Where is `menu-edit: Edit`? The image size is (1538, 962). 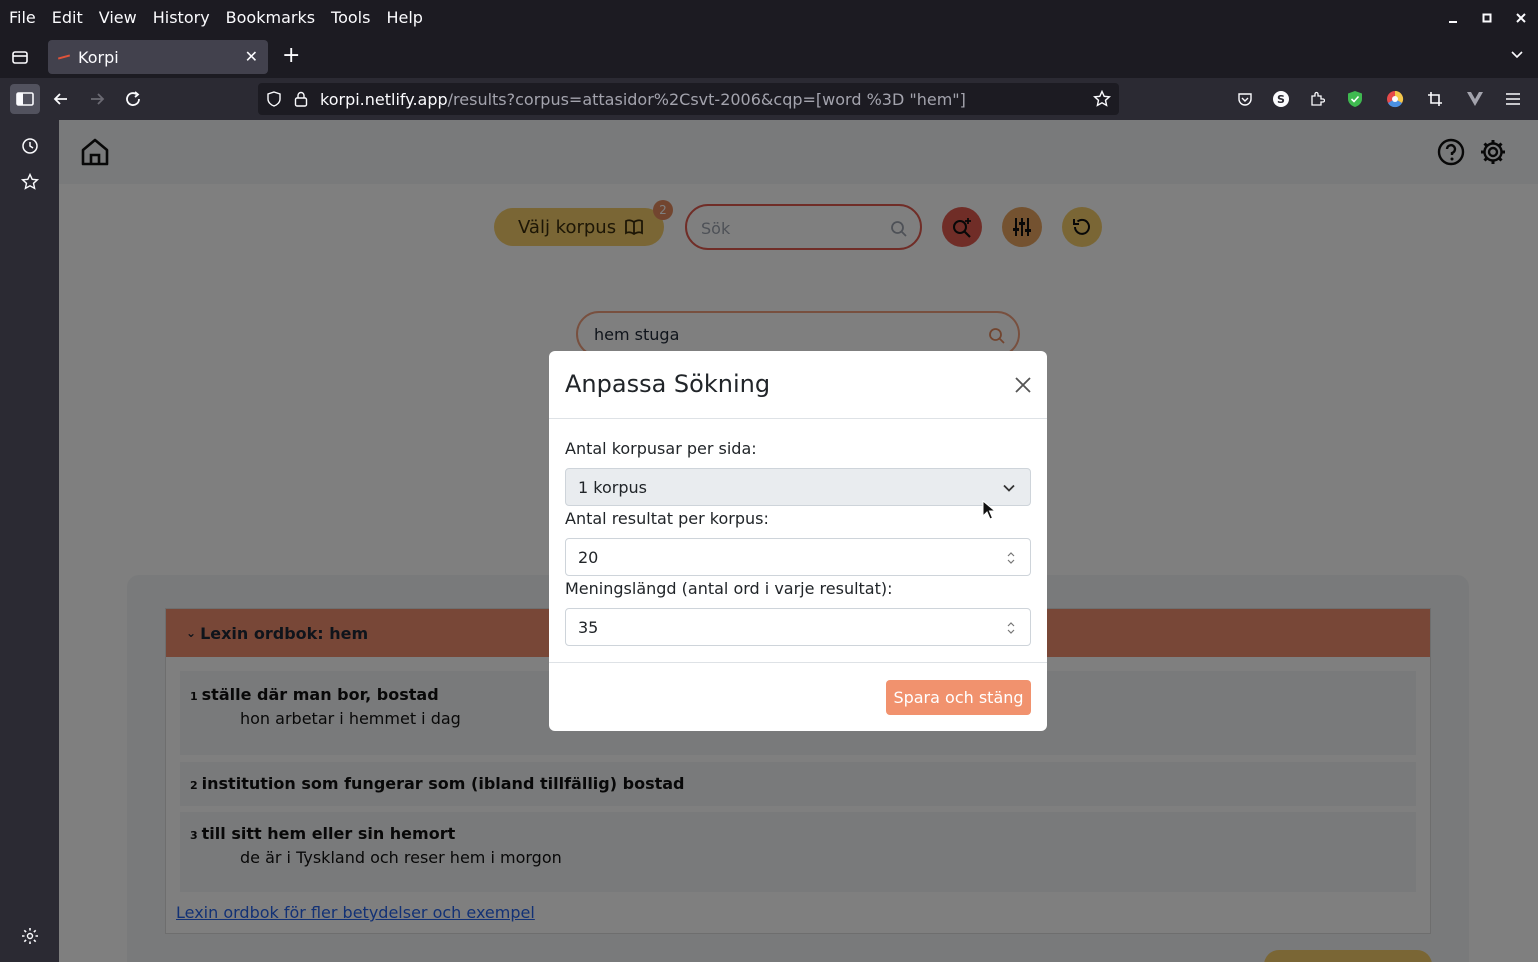
menu-edit: Edit is located at coordinates (67, 18).